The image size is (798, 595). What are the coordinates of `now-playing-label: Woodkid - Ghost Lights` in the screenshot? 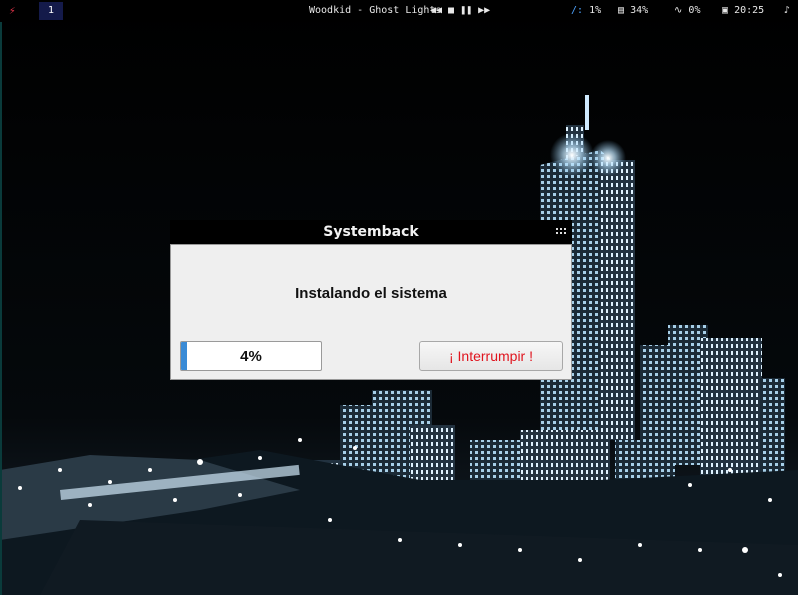 It's located at (375, 10).